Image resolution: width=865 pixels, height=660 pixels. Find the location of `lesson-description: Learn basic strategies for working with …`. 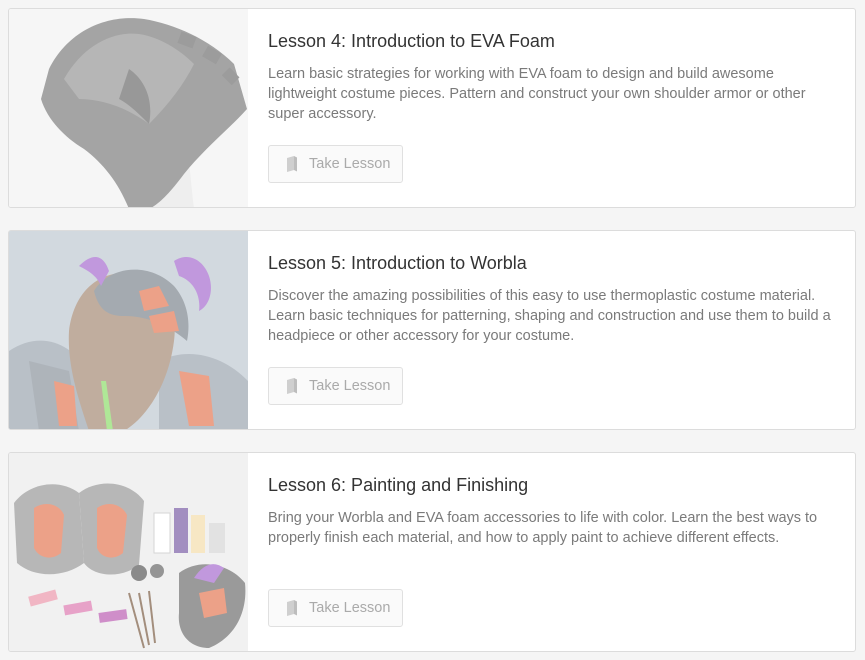

lesson-description: Learn basic strategies for working with … is located at coordinates (537, 94).